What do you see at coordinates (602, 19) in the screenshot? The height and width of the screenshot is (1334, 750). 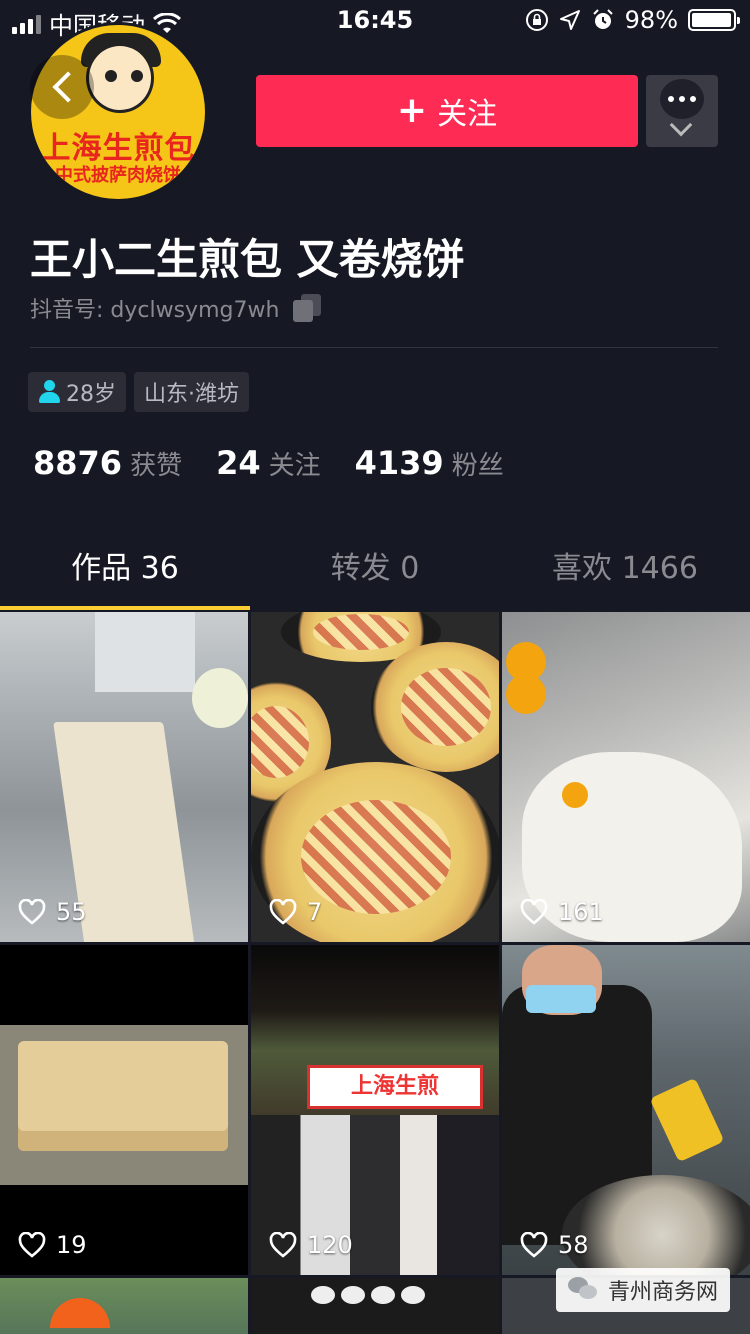 I see `alarm-icon` at bounding box center [602, 19].